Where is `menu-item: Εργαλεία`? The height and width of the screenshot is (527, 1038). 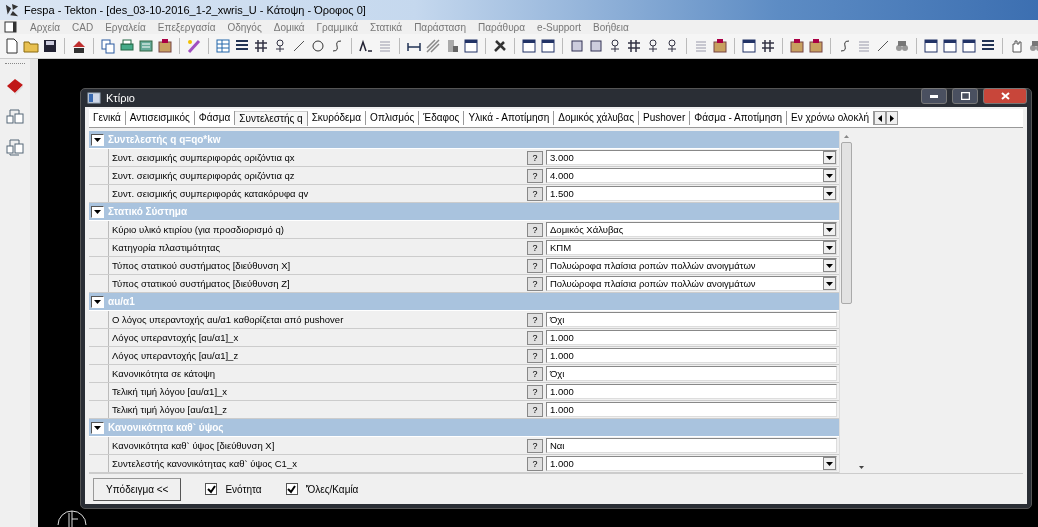 menu-item: Εργαλεία is located at coordinates (125, 27).